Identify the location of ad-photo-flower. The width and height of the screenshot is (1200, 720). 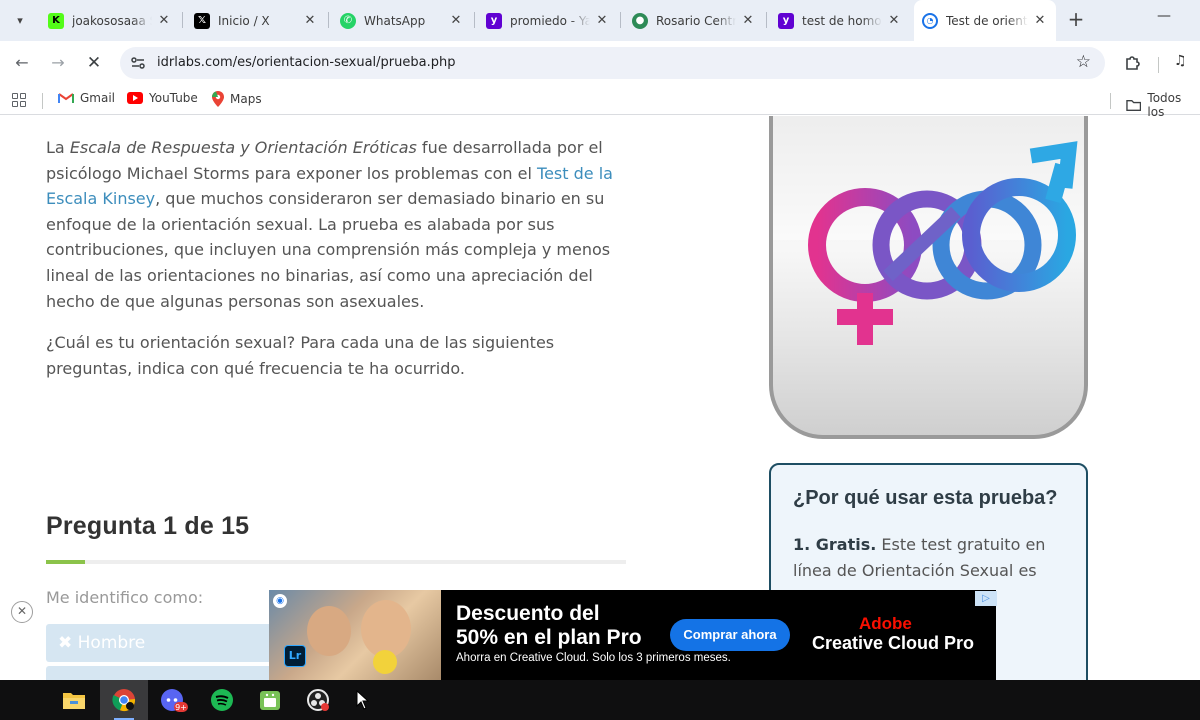
(385, 662).